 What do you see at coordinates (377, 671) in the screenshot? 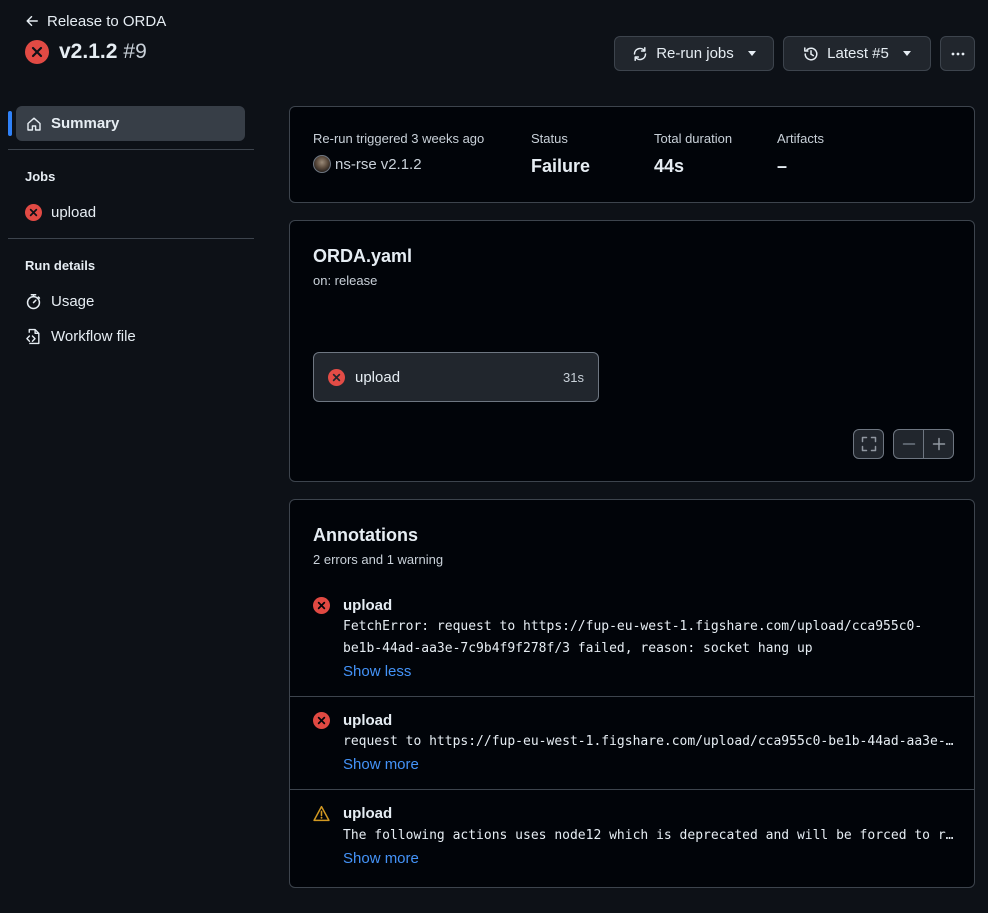
I see `show-less-link: Show less` at bounding box center [377, 671].